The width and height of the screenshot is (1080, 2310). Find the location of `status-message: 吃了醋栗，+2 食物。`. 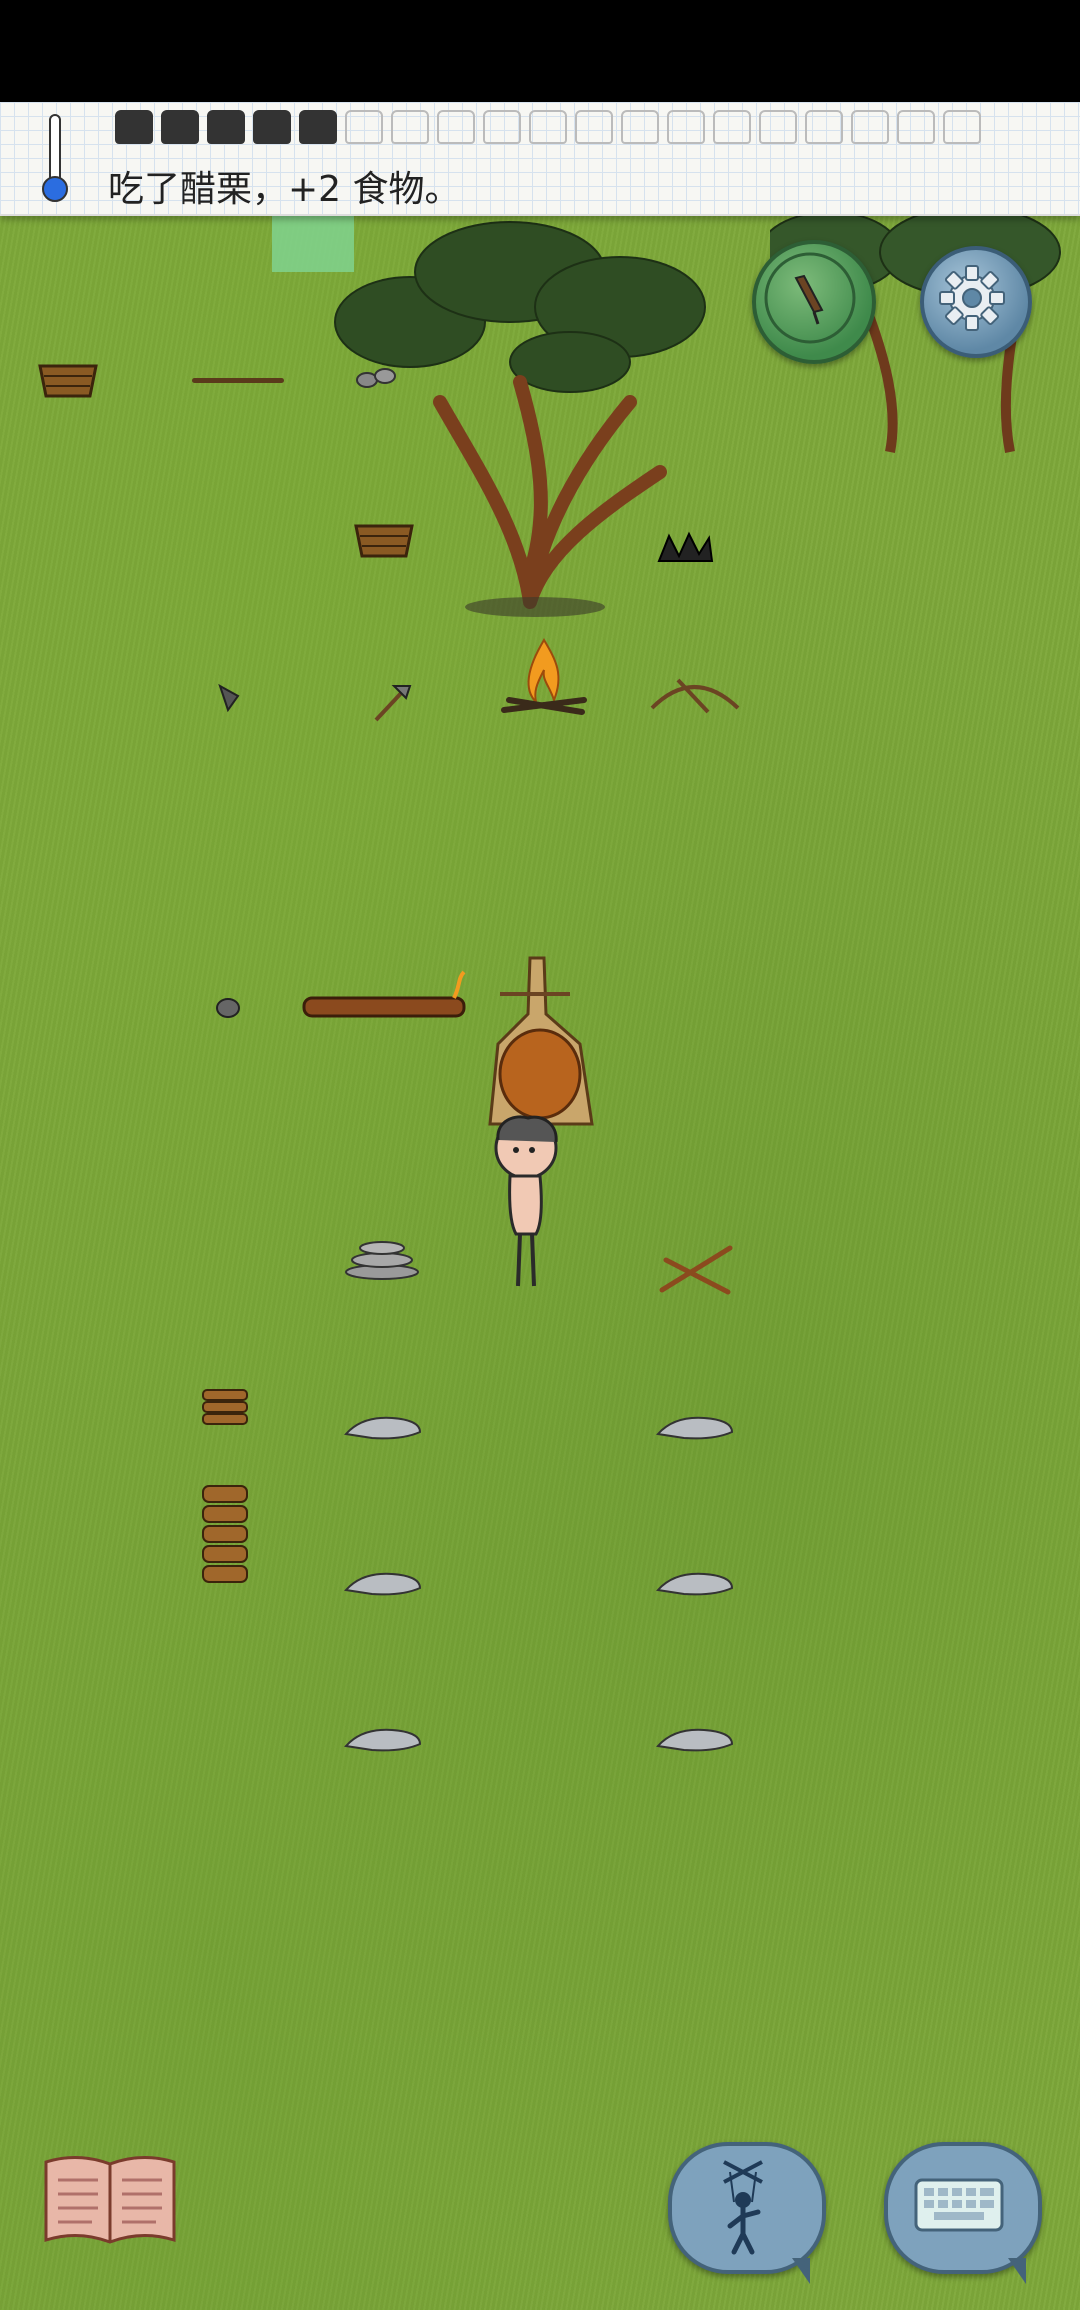

status-message: 吃了醋栗，+2 食物。 is located at coordinates (284, 189).